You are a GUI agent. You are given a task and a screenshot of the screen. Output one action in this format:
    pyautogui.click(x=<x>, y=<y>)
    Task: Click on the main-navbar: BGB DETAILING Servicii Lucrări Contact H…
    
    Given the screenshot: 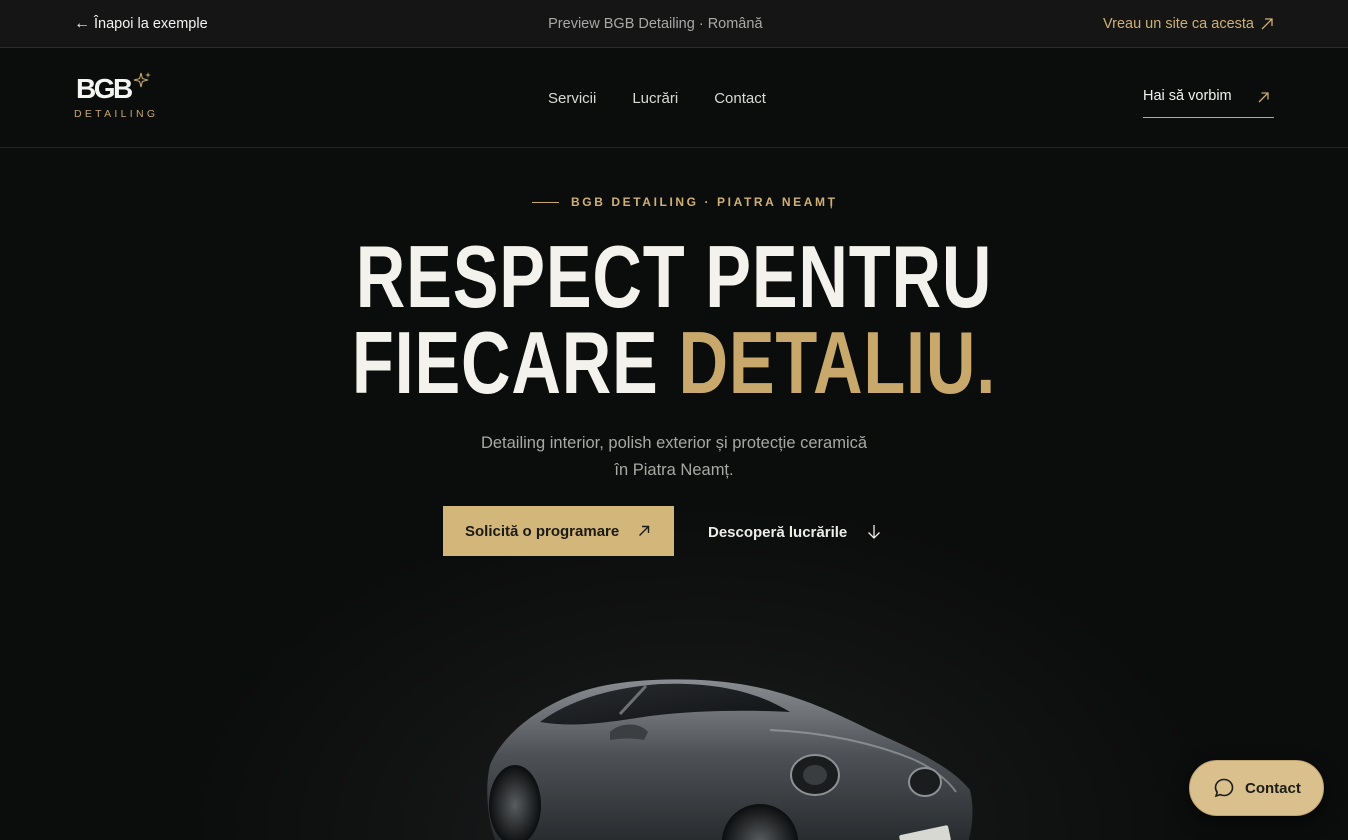 What is the action you would take?
    pyautogui.click(x=674, y=98)
    